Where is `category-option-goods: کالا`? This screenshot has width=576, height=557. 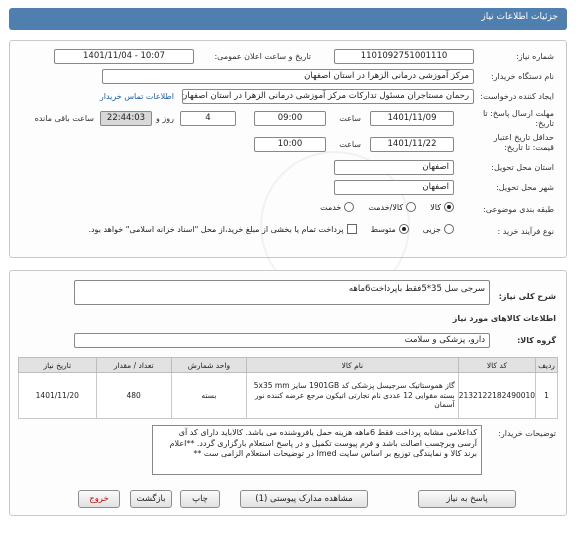
category-option-goods: کالا is located at coordinates (442, 207).